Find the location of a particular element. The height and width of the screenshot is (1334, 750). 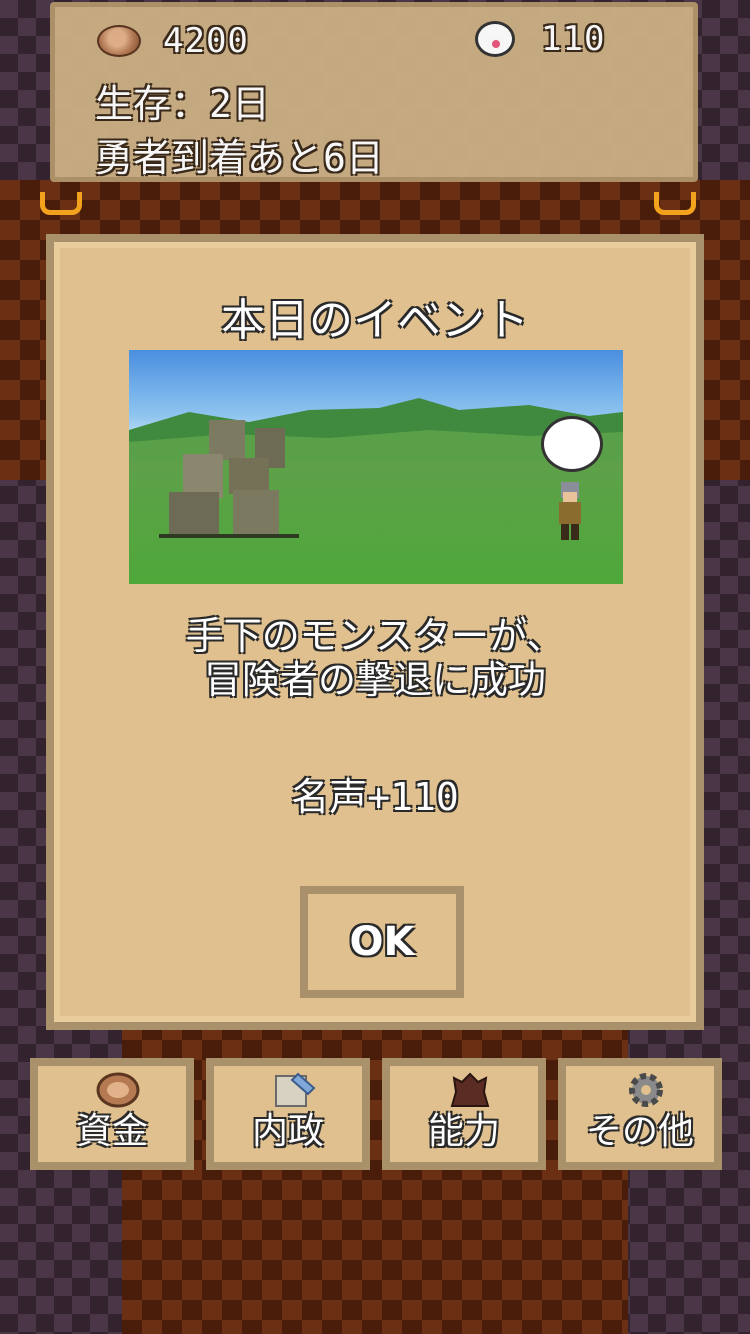

dialog-title: 本日のイベント is located at coordinates (375, 320).